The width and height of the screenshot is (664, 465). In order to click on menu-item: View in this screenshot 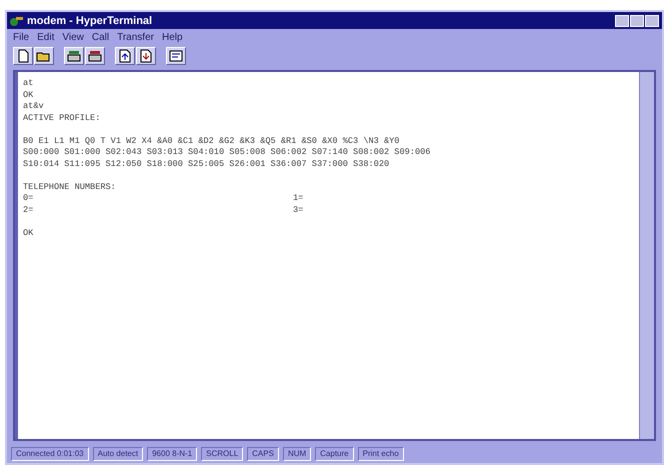, I will do `click(73, 37)`.